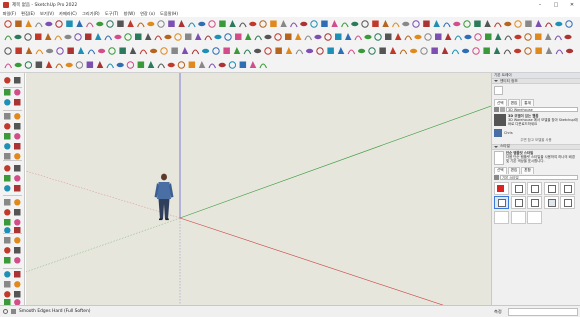 This screenshot has height=317, width=580. What do you see at coordinates (168, 14) in the screenshot?
I see `menu-help: 도움말(H)` at bounding box center [168, 14].